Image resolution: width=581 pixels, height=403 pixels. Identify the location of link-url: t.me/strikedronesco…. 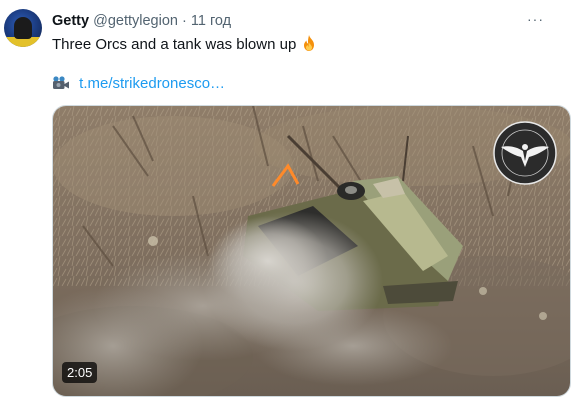
(152, 83).